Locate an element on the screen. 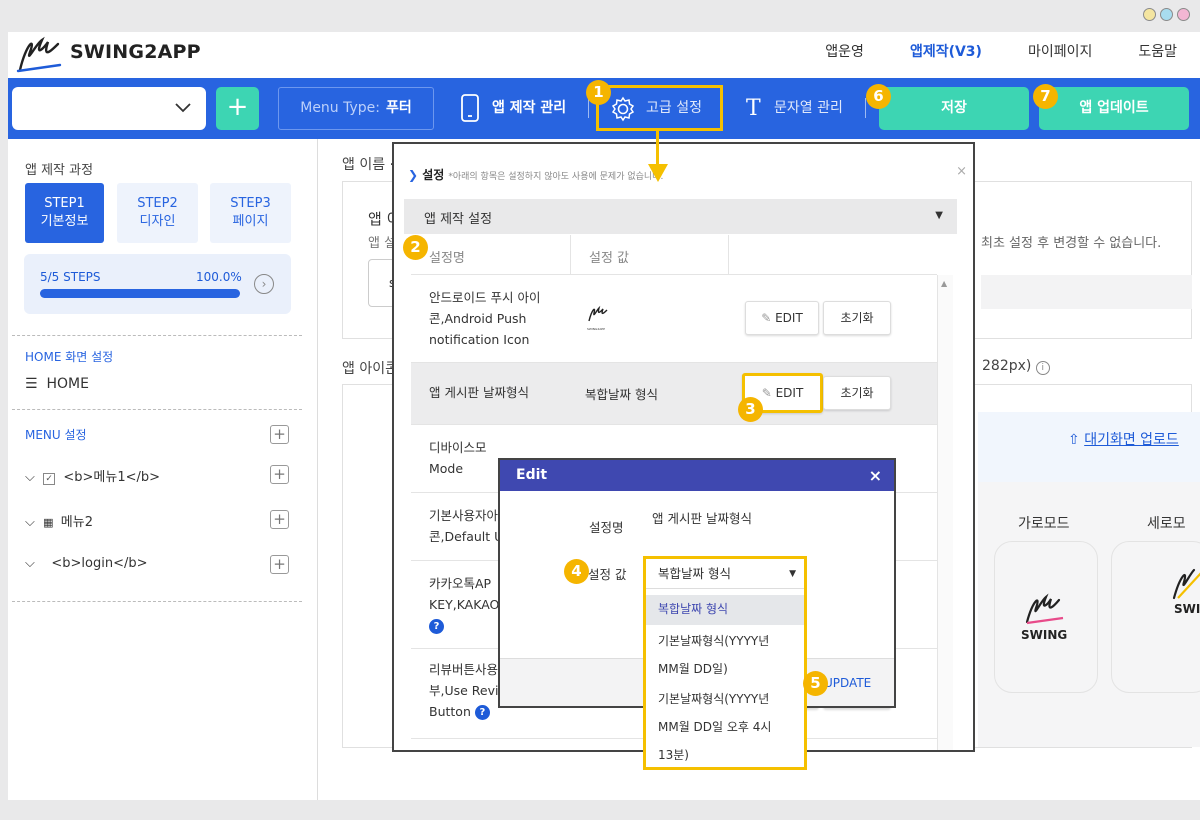 This screenshot has width=1200, height=820. setting-name-line: Mode is located at coordinates (446, 468).